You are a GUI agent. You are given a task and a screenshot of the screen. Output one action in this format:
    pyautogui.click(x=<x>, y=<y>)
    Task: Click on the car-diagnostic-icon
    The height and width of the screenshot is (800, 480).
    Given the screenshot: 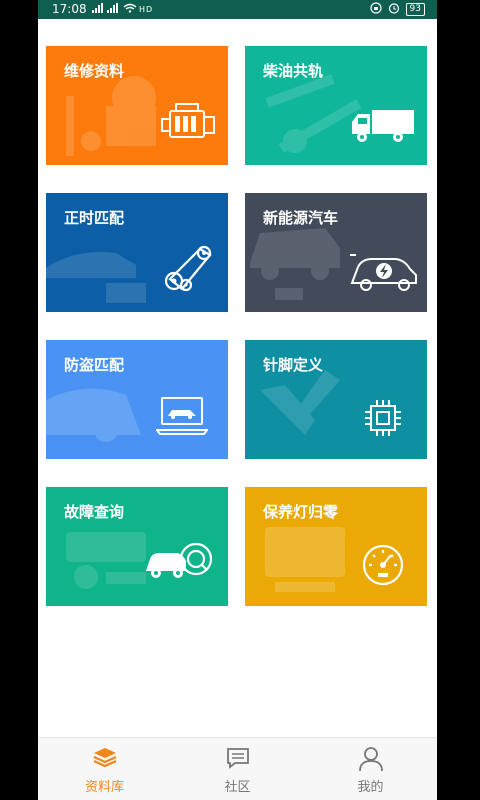 What is the action you would take?
    pyautogui.click(x=179, y=560)
    